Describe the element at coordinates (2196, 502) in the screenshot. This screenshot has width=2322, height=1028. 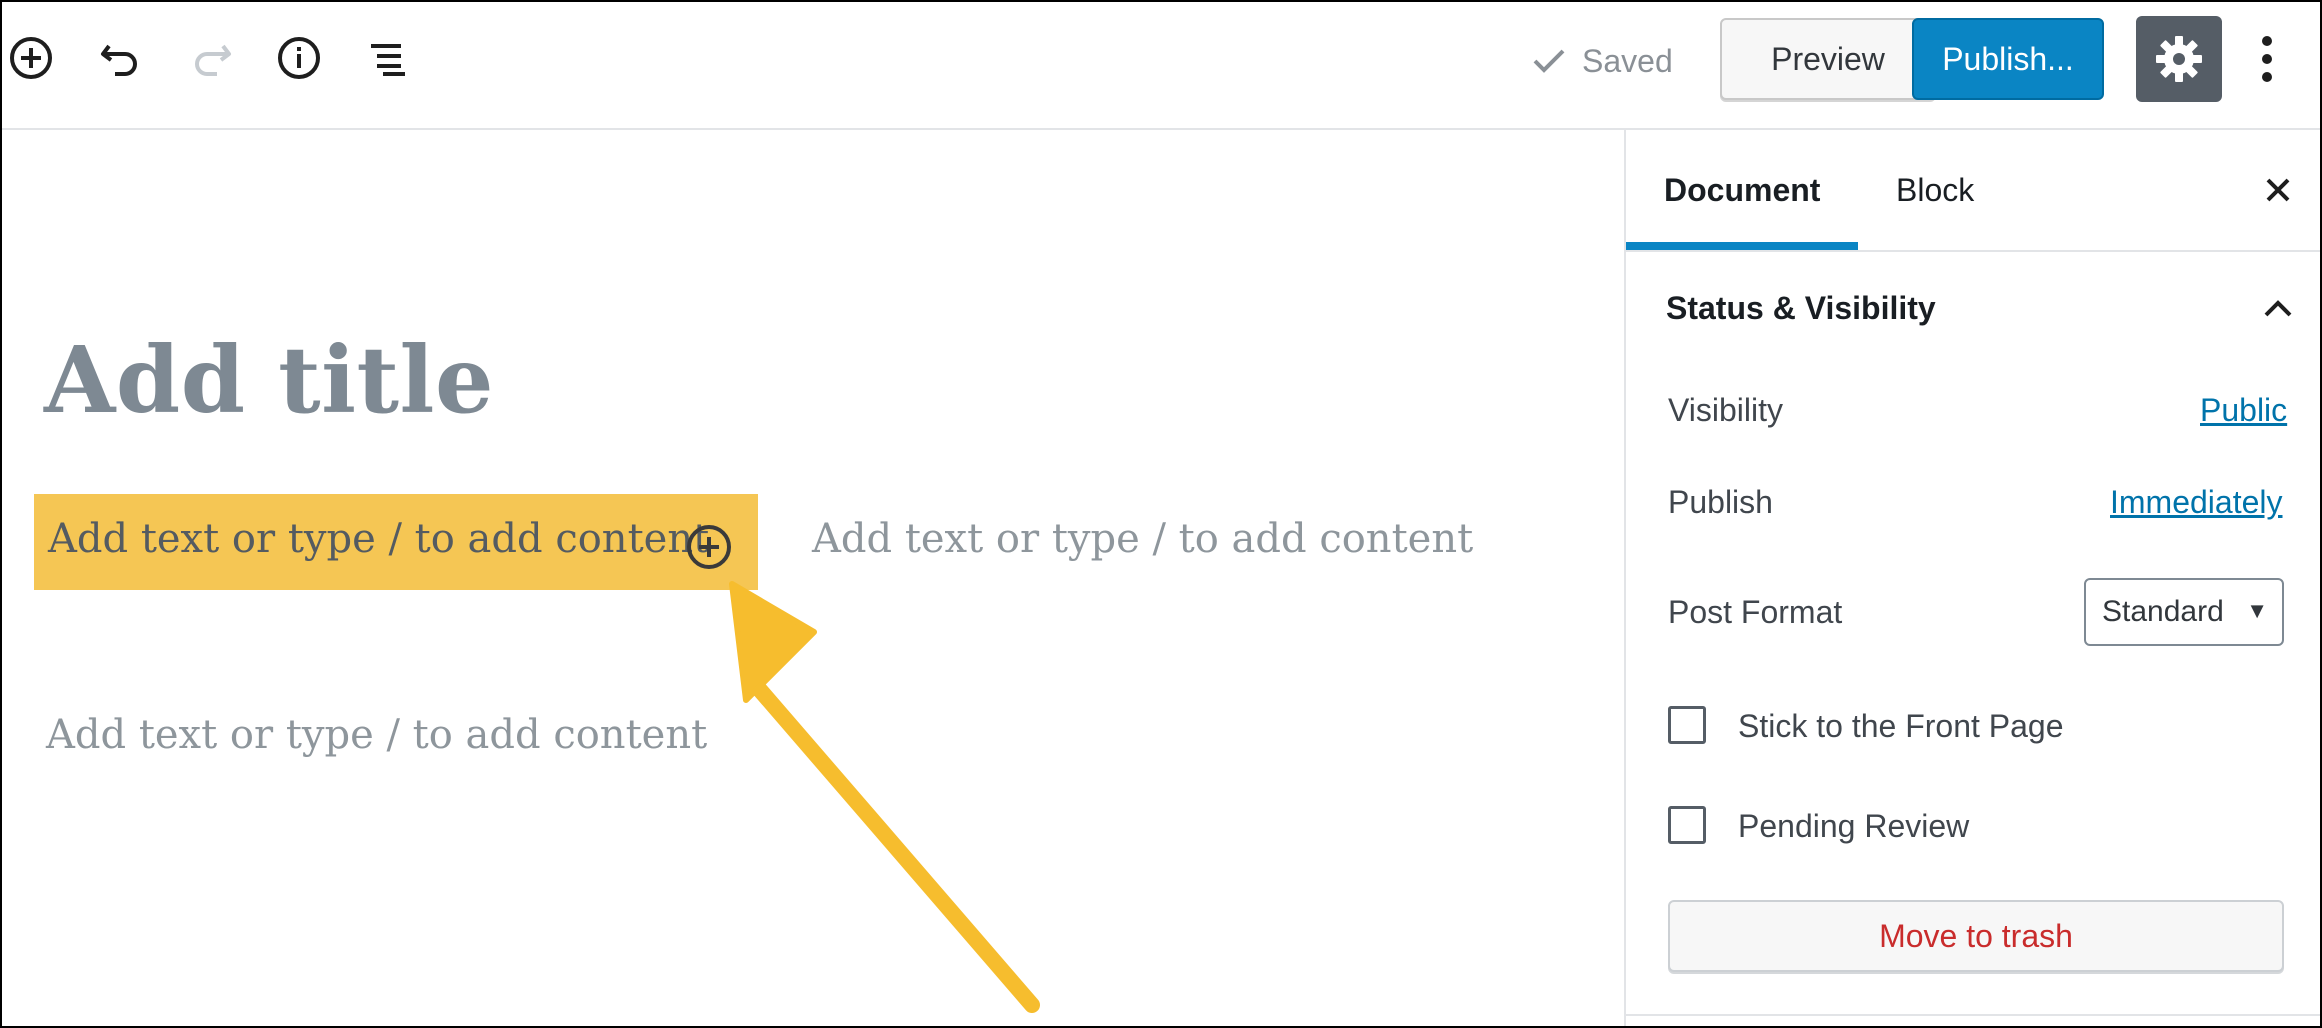
I see `publish-date-link: Immediately` at that location.